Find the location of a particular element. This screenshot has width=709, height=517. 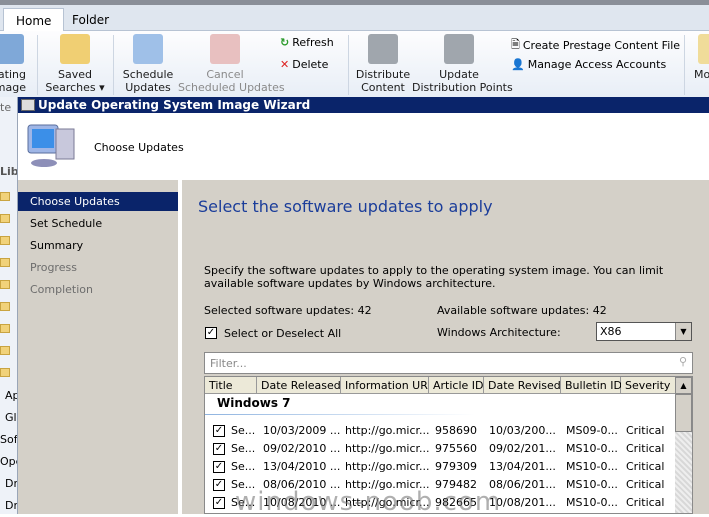

select-all-label: Select or Deselect All is located at coordinates (283, 333).